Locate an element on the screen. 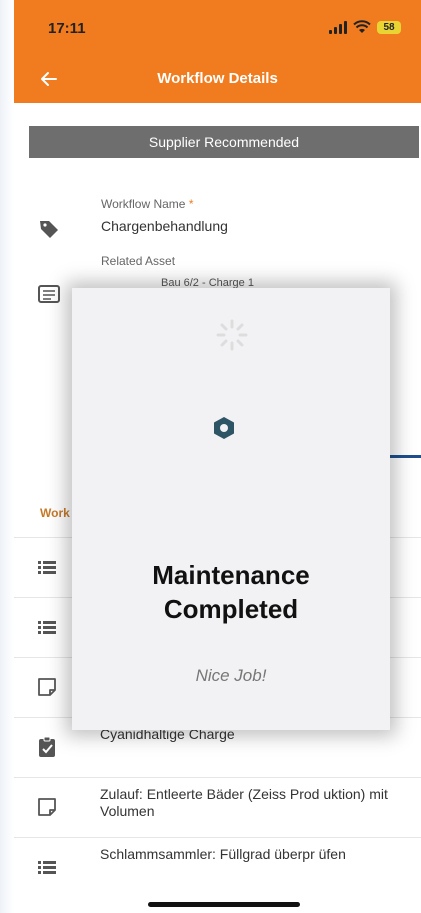  related-asset-label: Related Asset is located at coordinates (138, 261).